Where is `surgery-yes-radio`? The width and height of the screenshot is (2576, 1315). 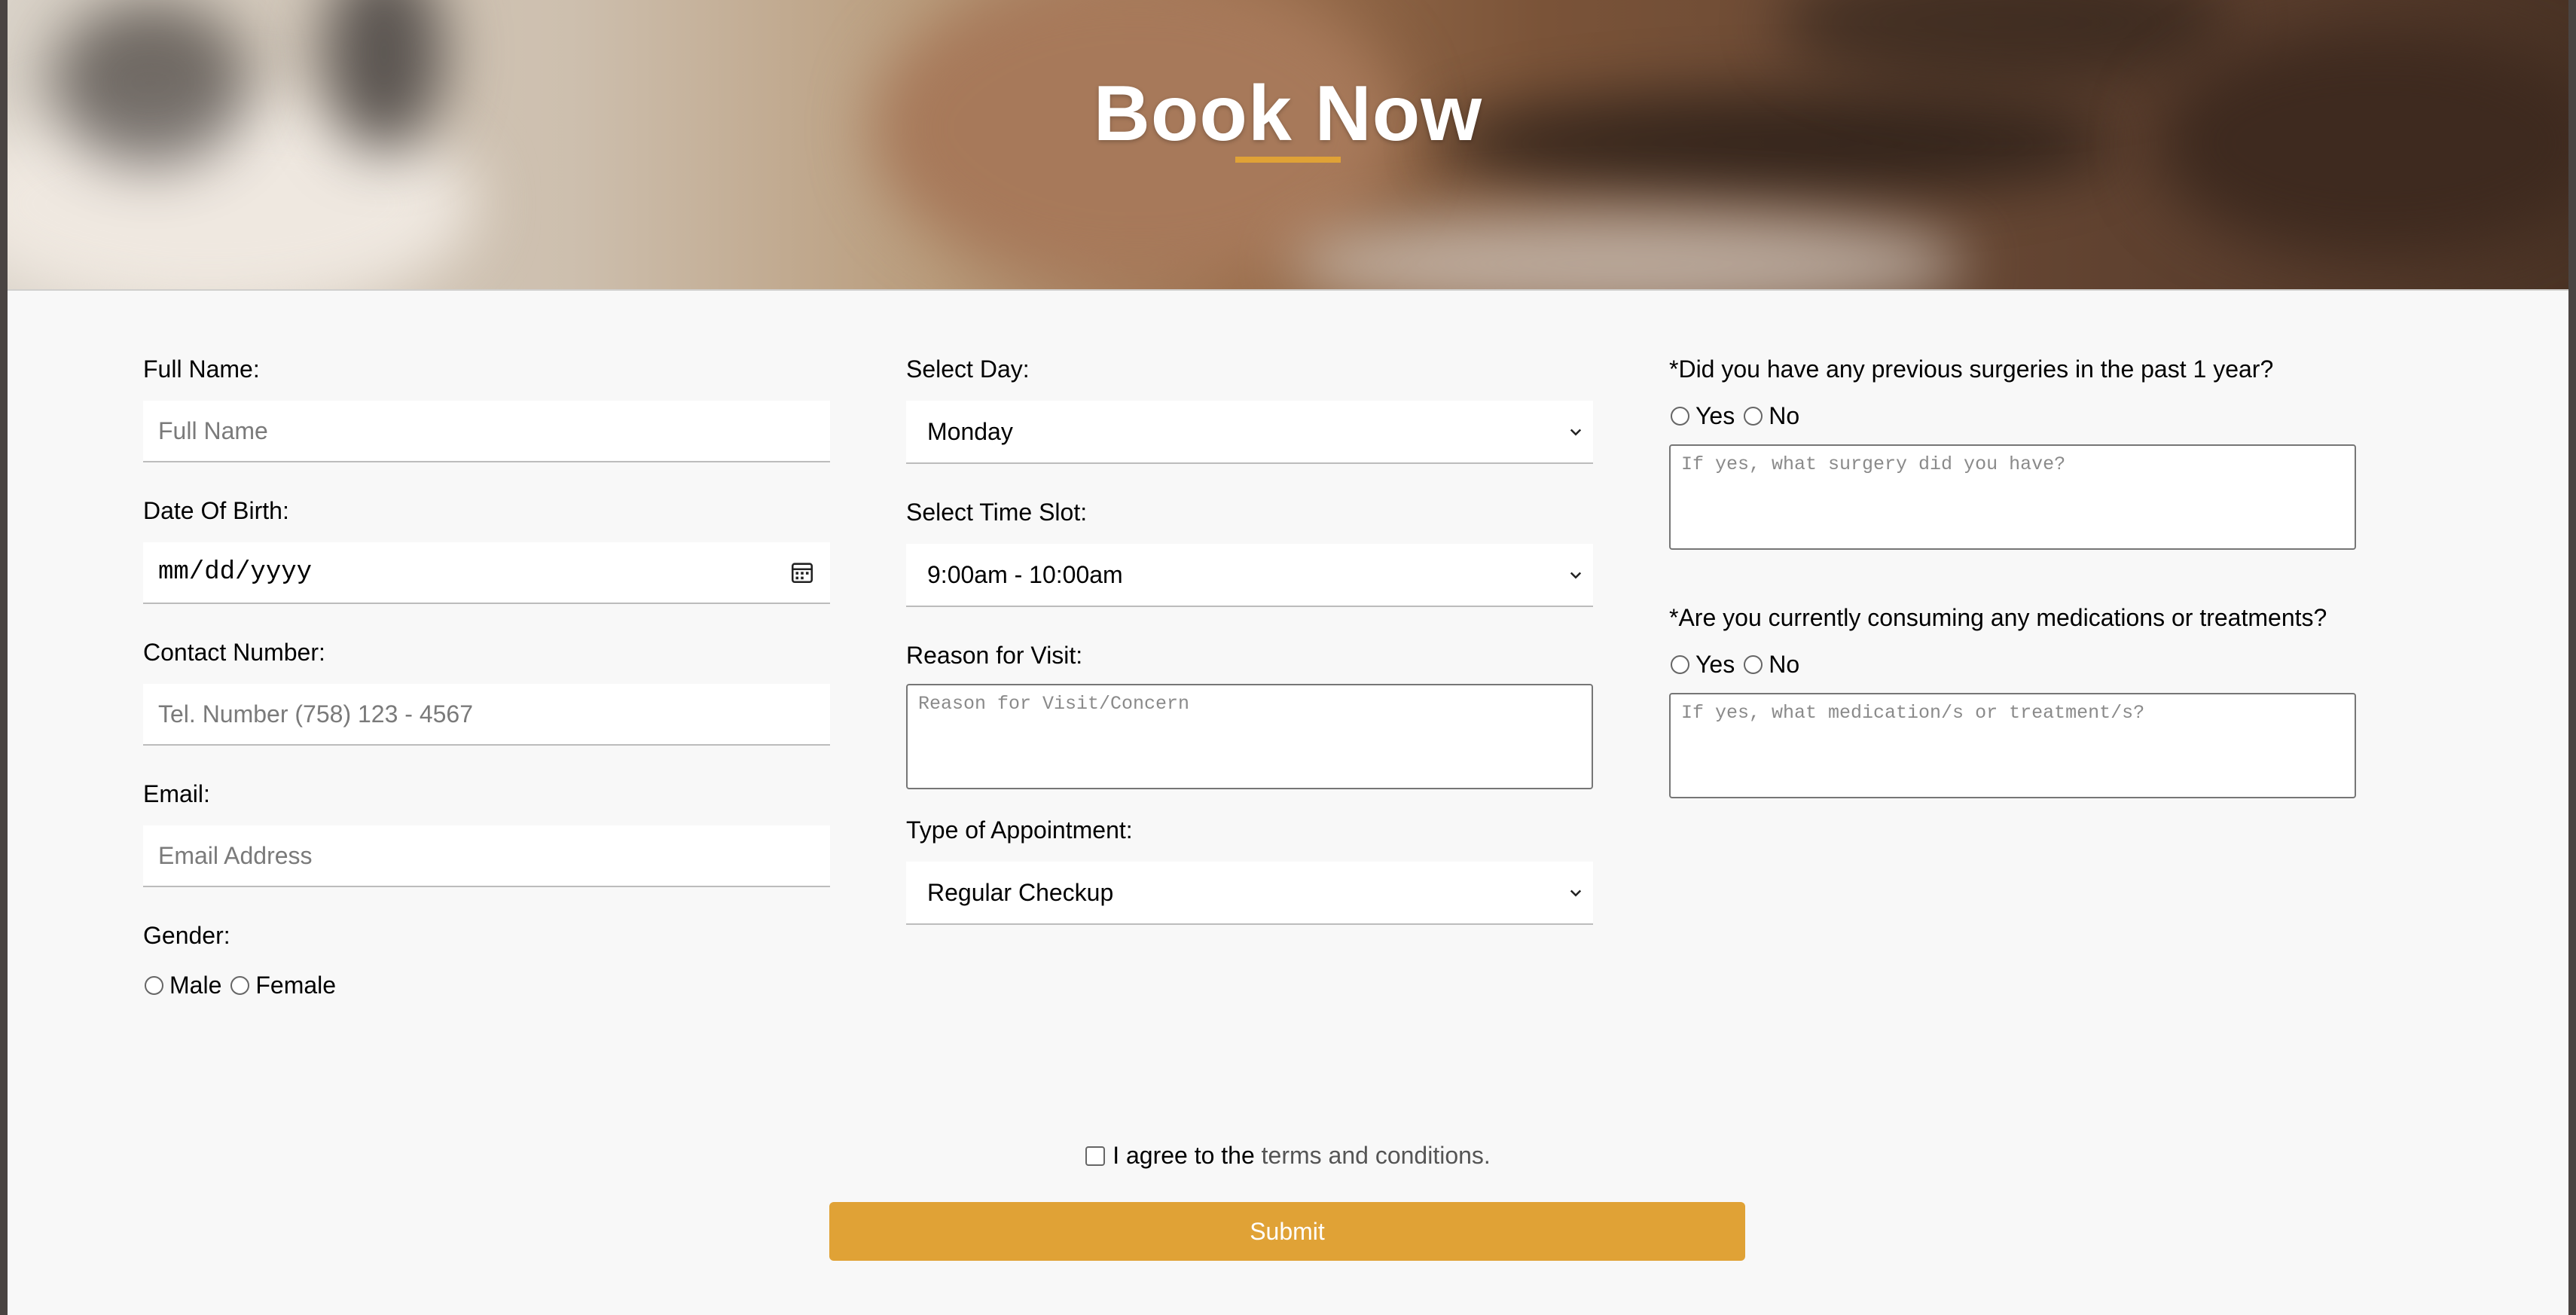
surgery-yes-radio is located at coordinates (1680, 416).